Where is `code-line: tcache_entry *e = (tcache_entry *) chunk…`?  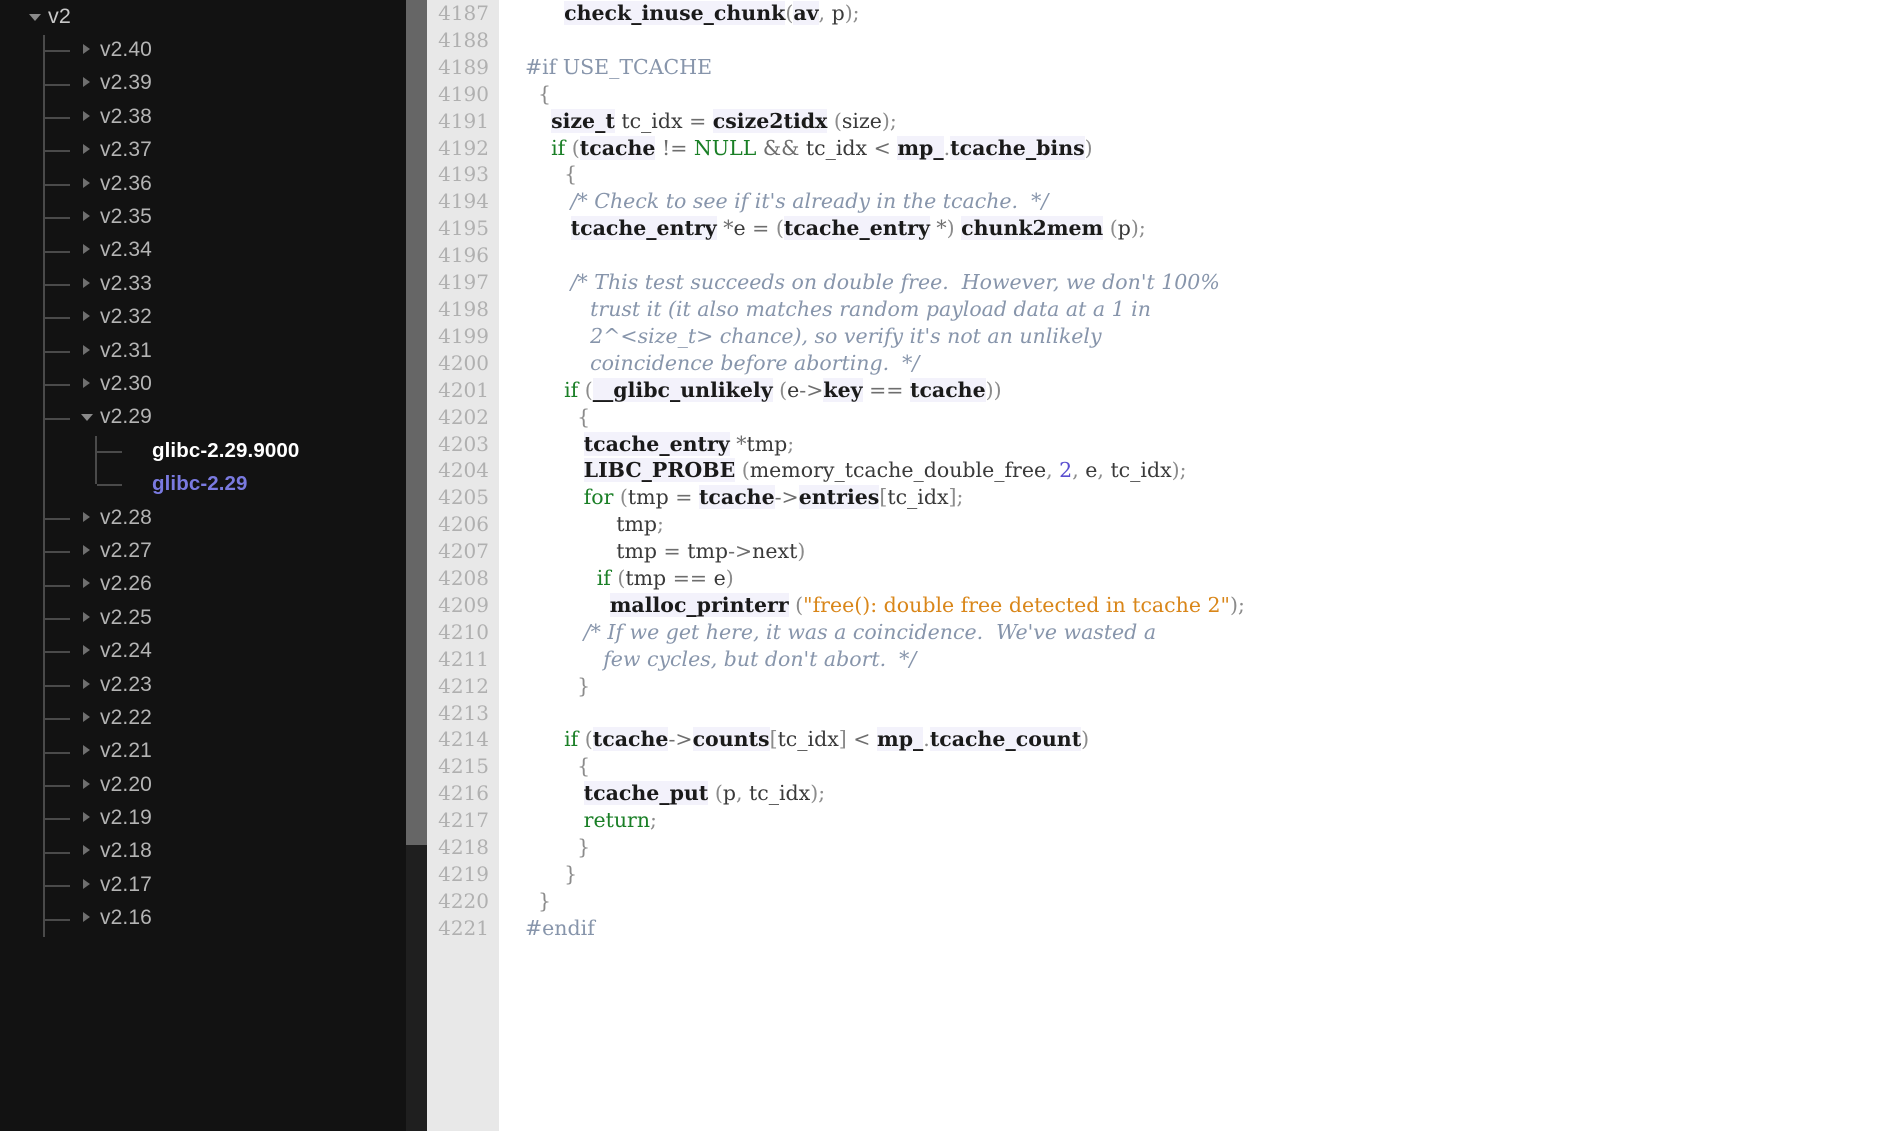
code-line: tcache_entry *e = (tcache_entry *) chunk… is located at coordinates (1210, 228).